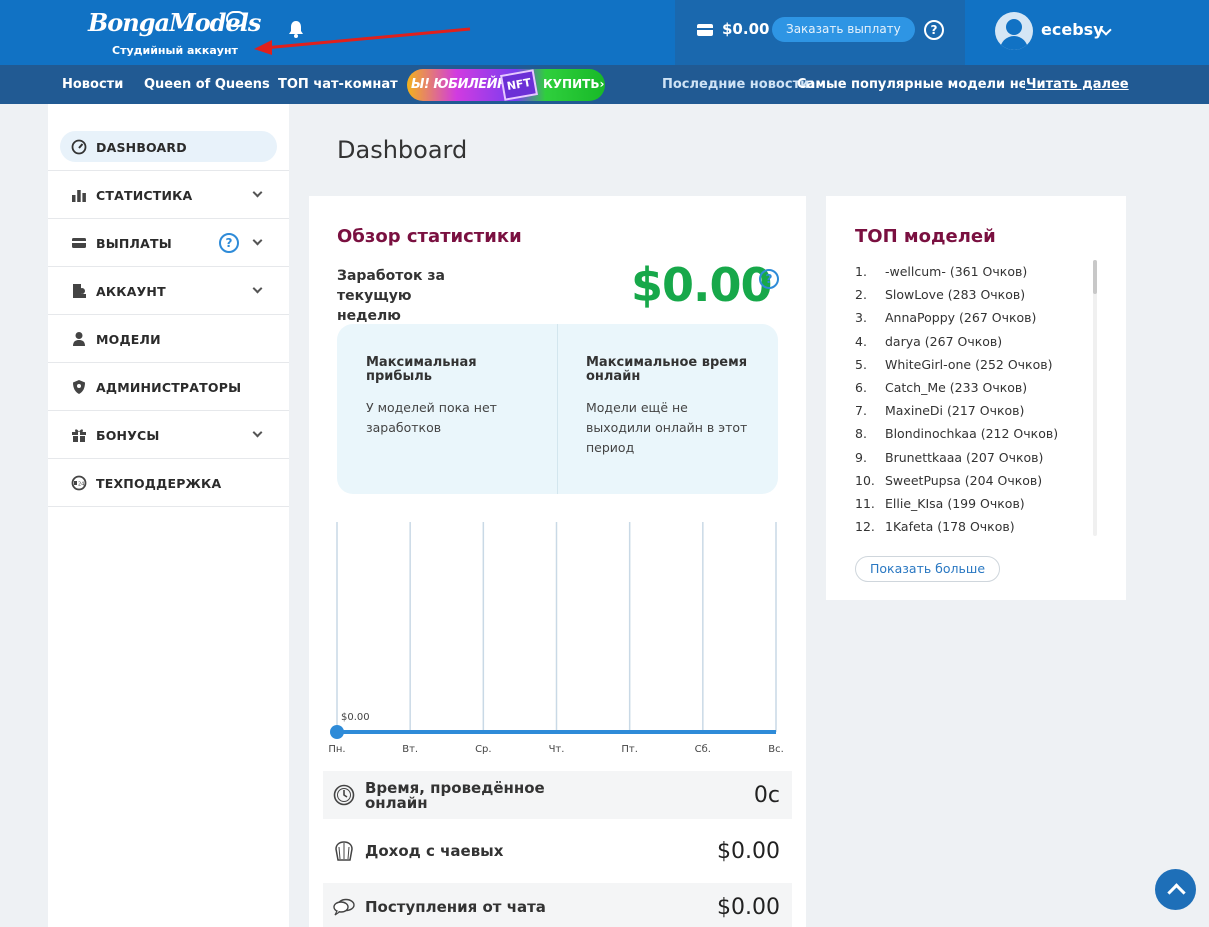 The width and height of the screenshot is (1209, 927). Describe the element at coordinates (168, 291) in the screenshot. I see `sidebar-item-account: АККАУНТ` at that location.